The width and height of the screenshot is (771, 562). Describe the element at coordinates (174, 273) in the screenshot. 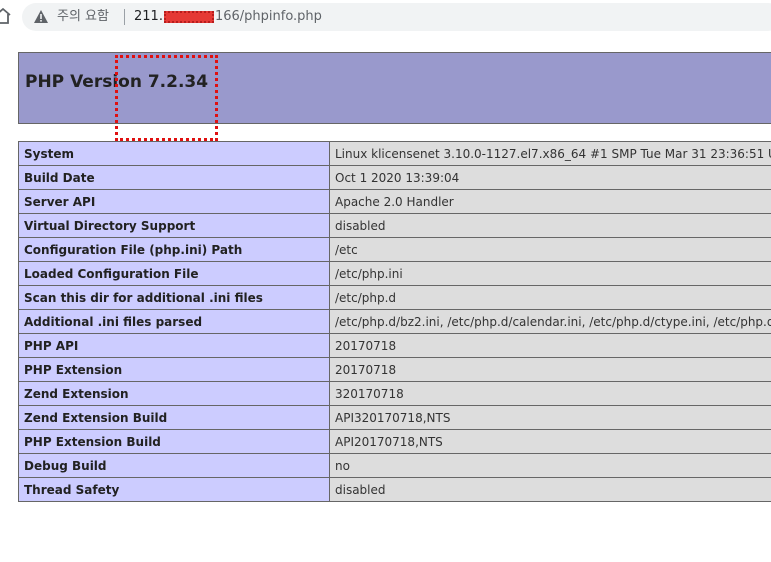

I see `row-key: Loaded Configuration File` at that location.